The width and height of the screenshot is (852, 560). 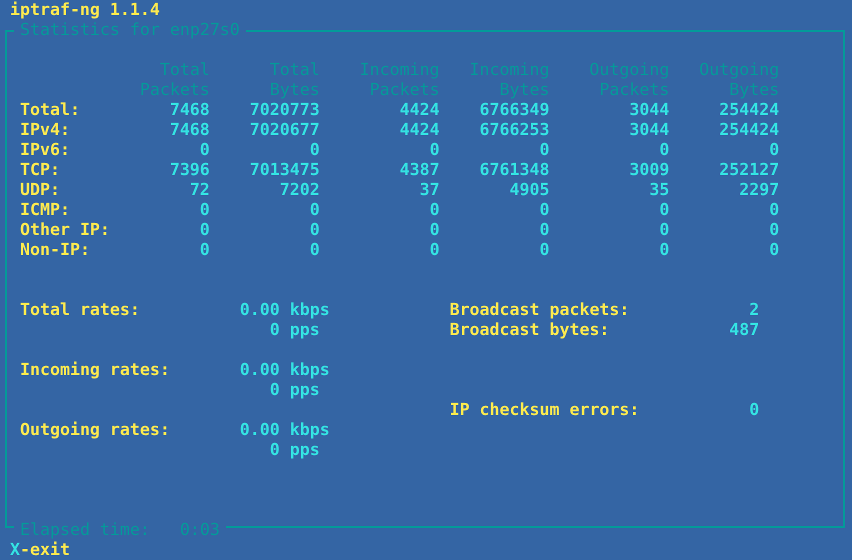 I want to click on counter-label: IP checksum errors:, so click(x=545, y=409).